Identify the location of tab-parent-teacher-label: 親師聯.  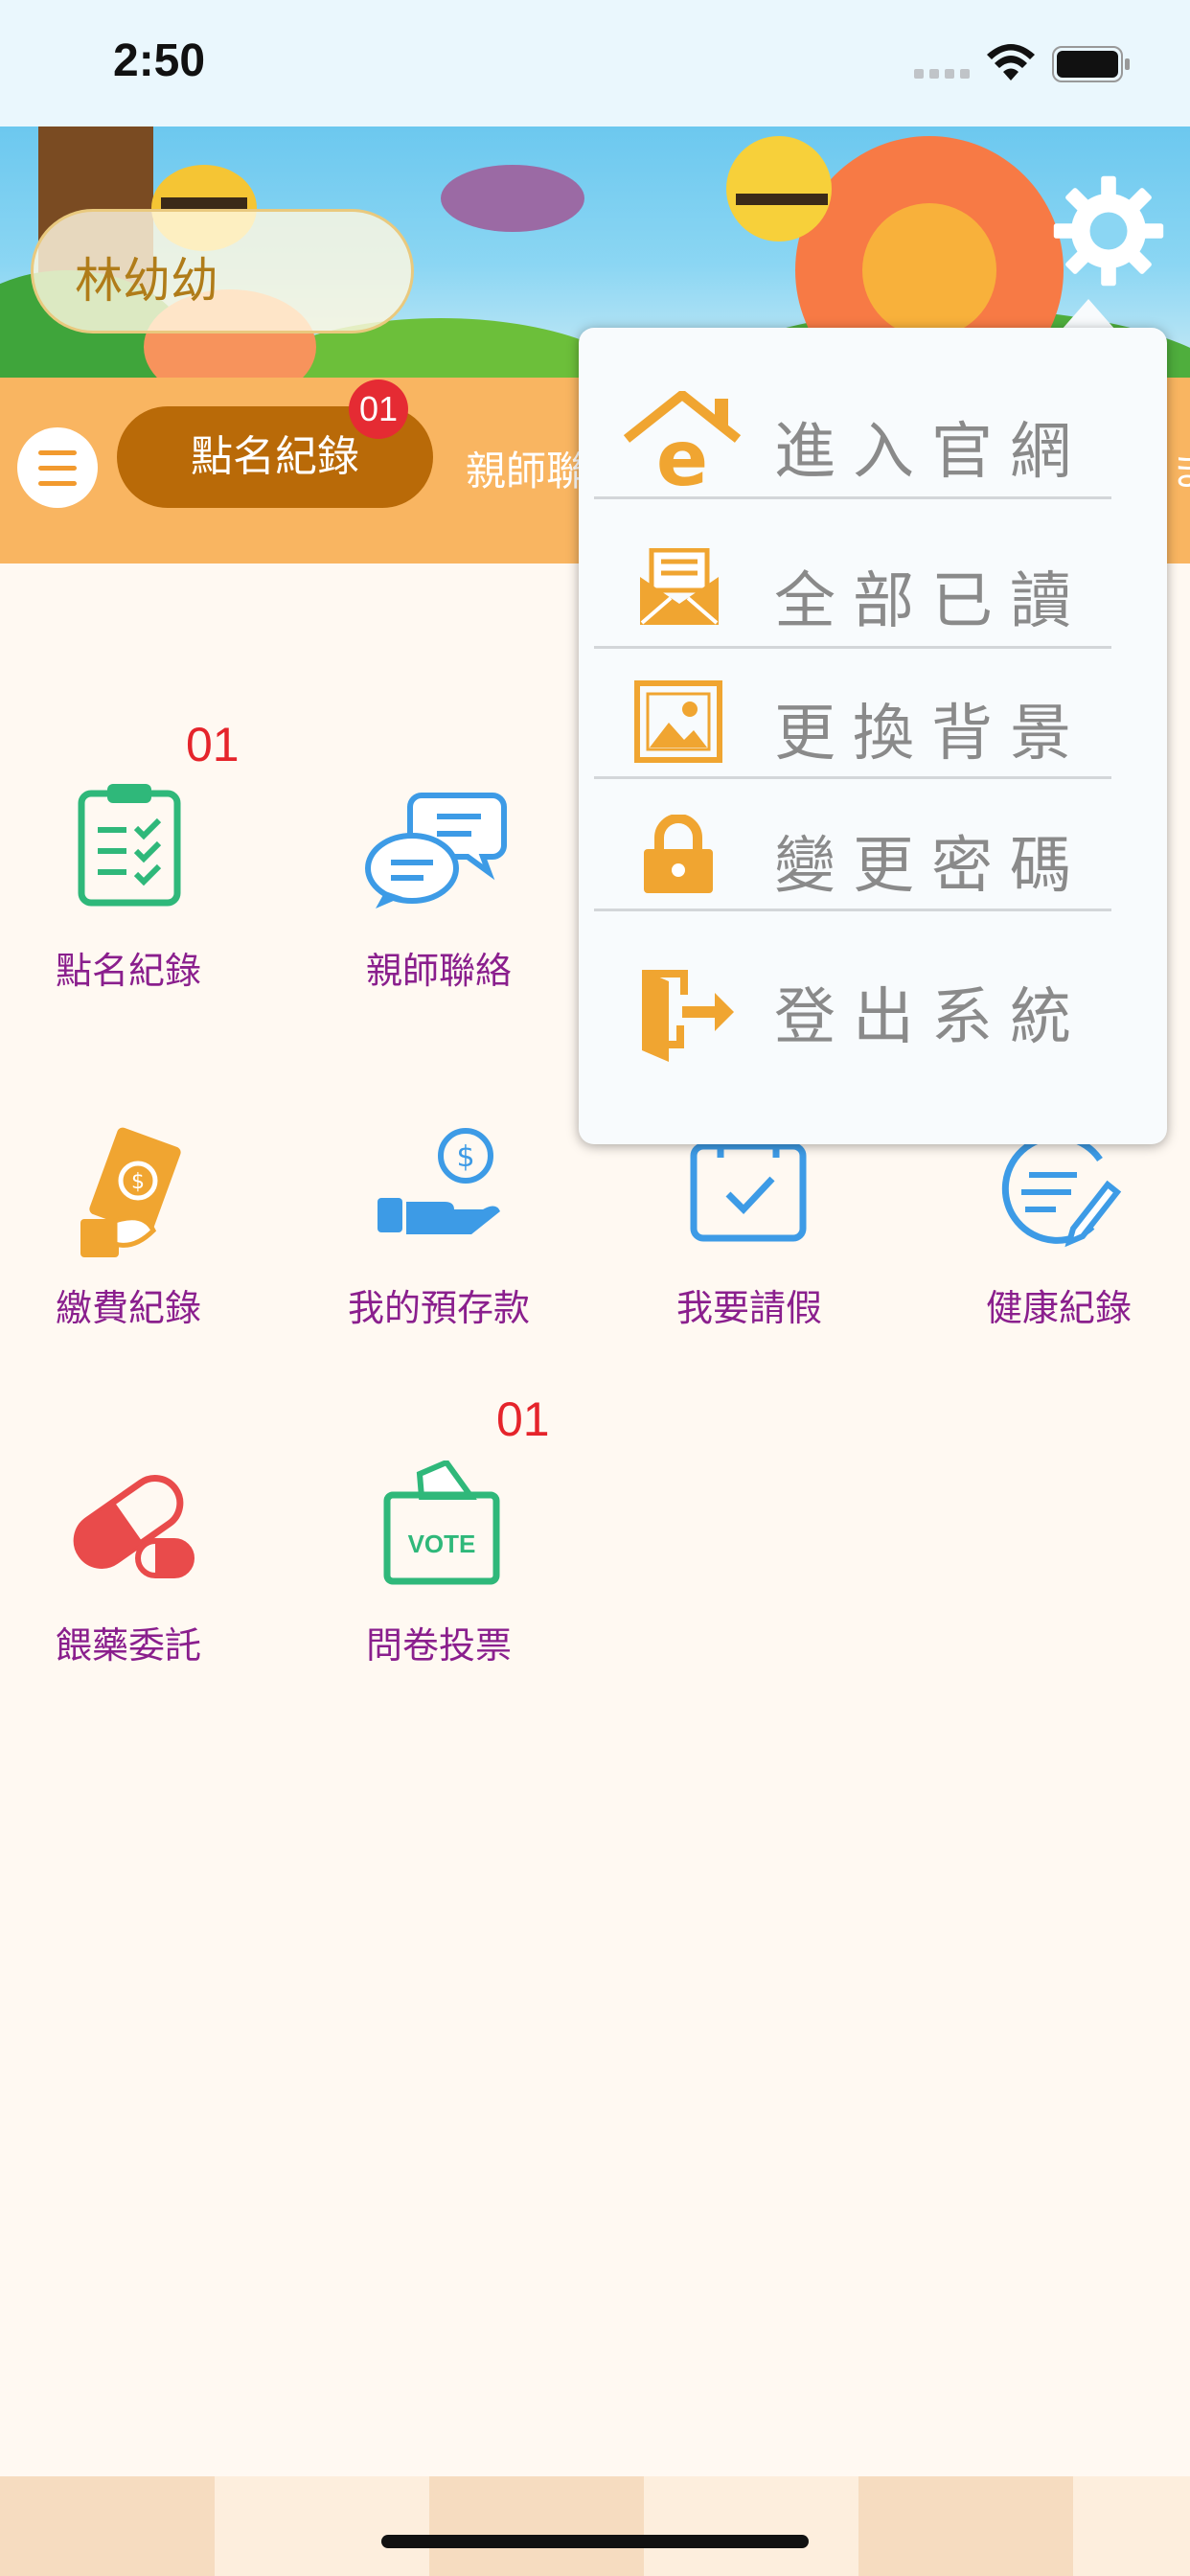
(526, 468).